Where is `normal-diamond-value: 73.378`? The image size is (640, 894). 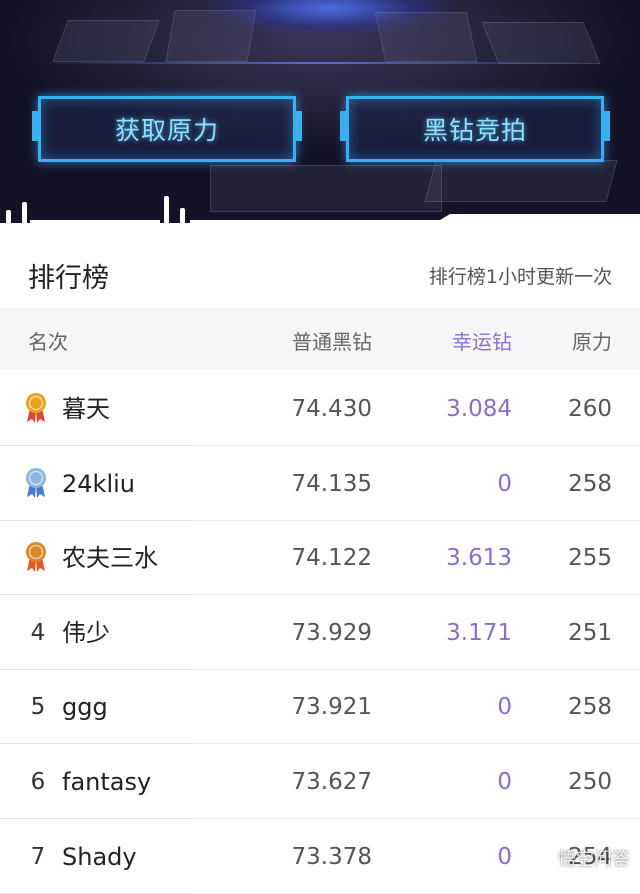 normal-diamond-value: 73.378 is located at coordinates (331, 856).